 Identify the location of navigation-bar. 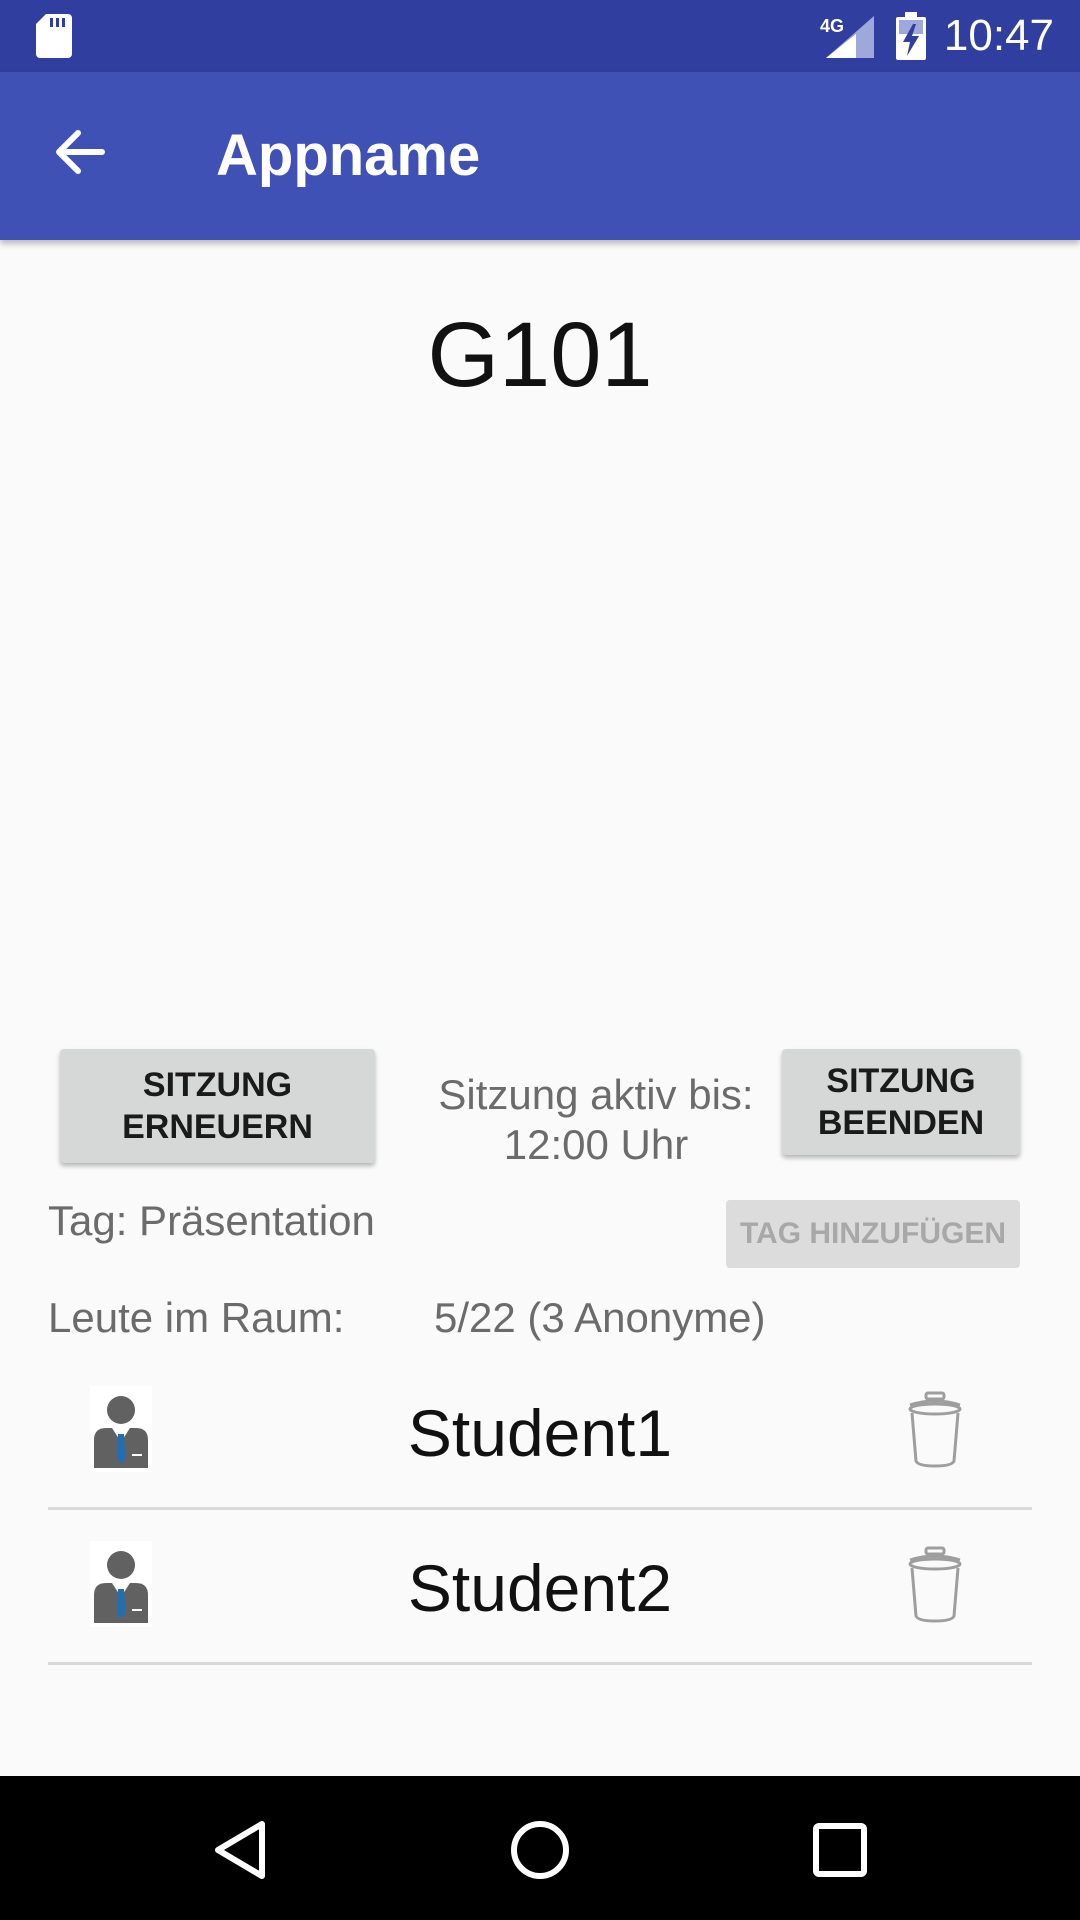
(540, 1848).